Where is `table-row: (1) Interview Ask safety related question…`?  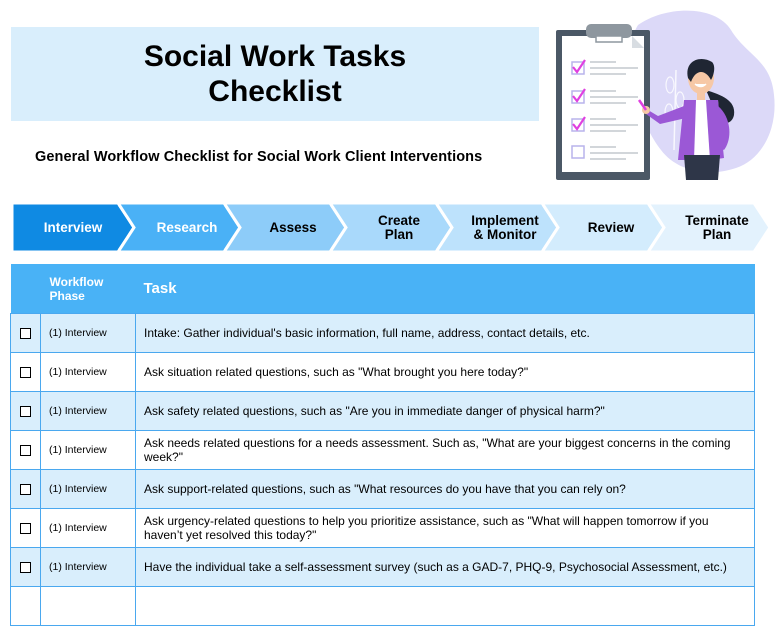
table-row: (1) Interview Ask safety related question… is located at coordinates (382, 411).